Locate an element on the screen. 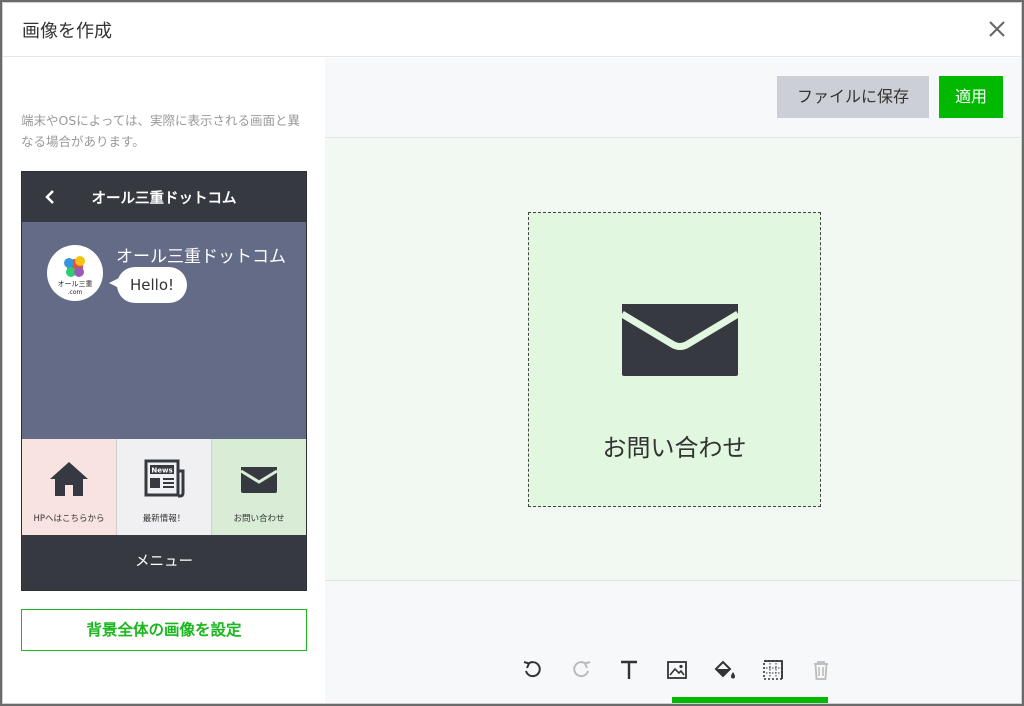 This screenshot has height=706, width=1024. redo-icon is located at coordinates (582, 669).